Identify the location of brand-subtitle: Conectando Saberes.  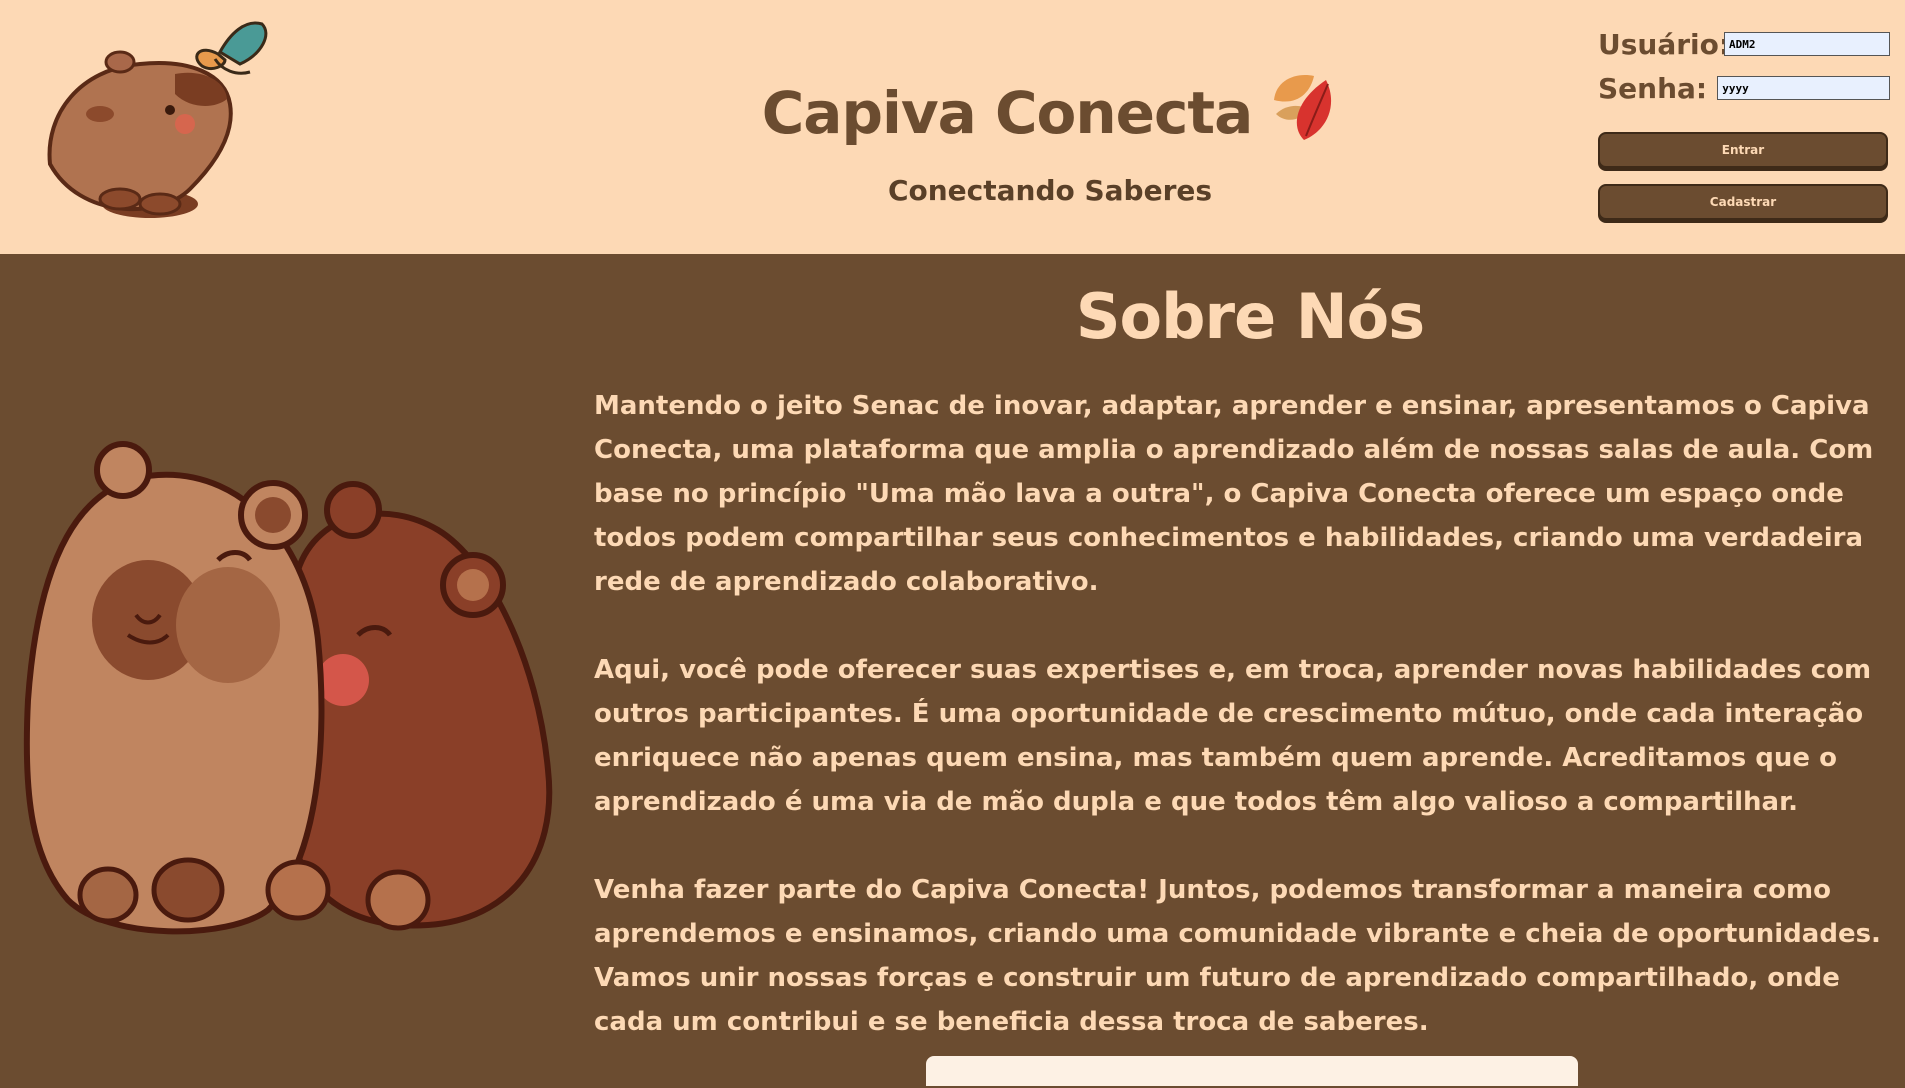
(1050, 190).